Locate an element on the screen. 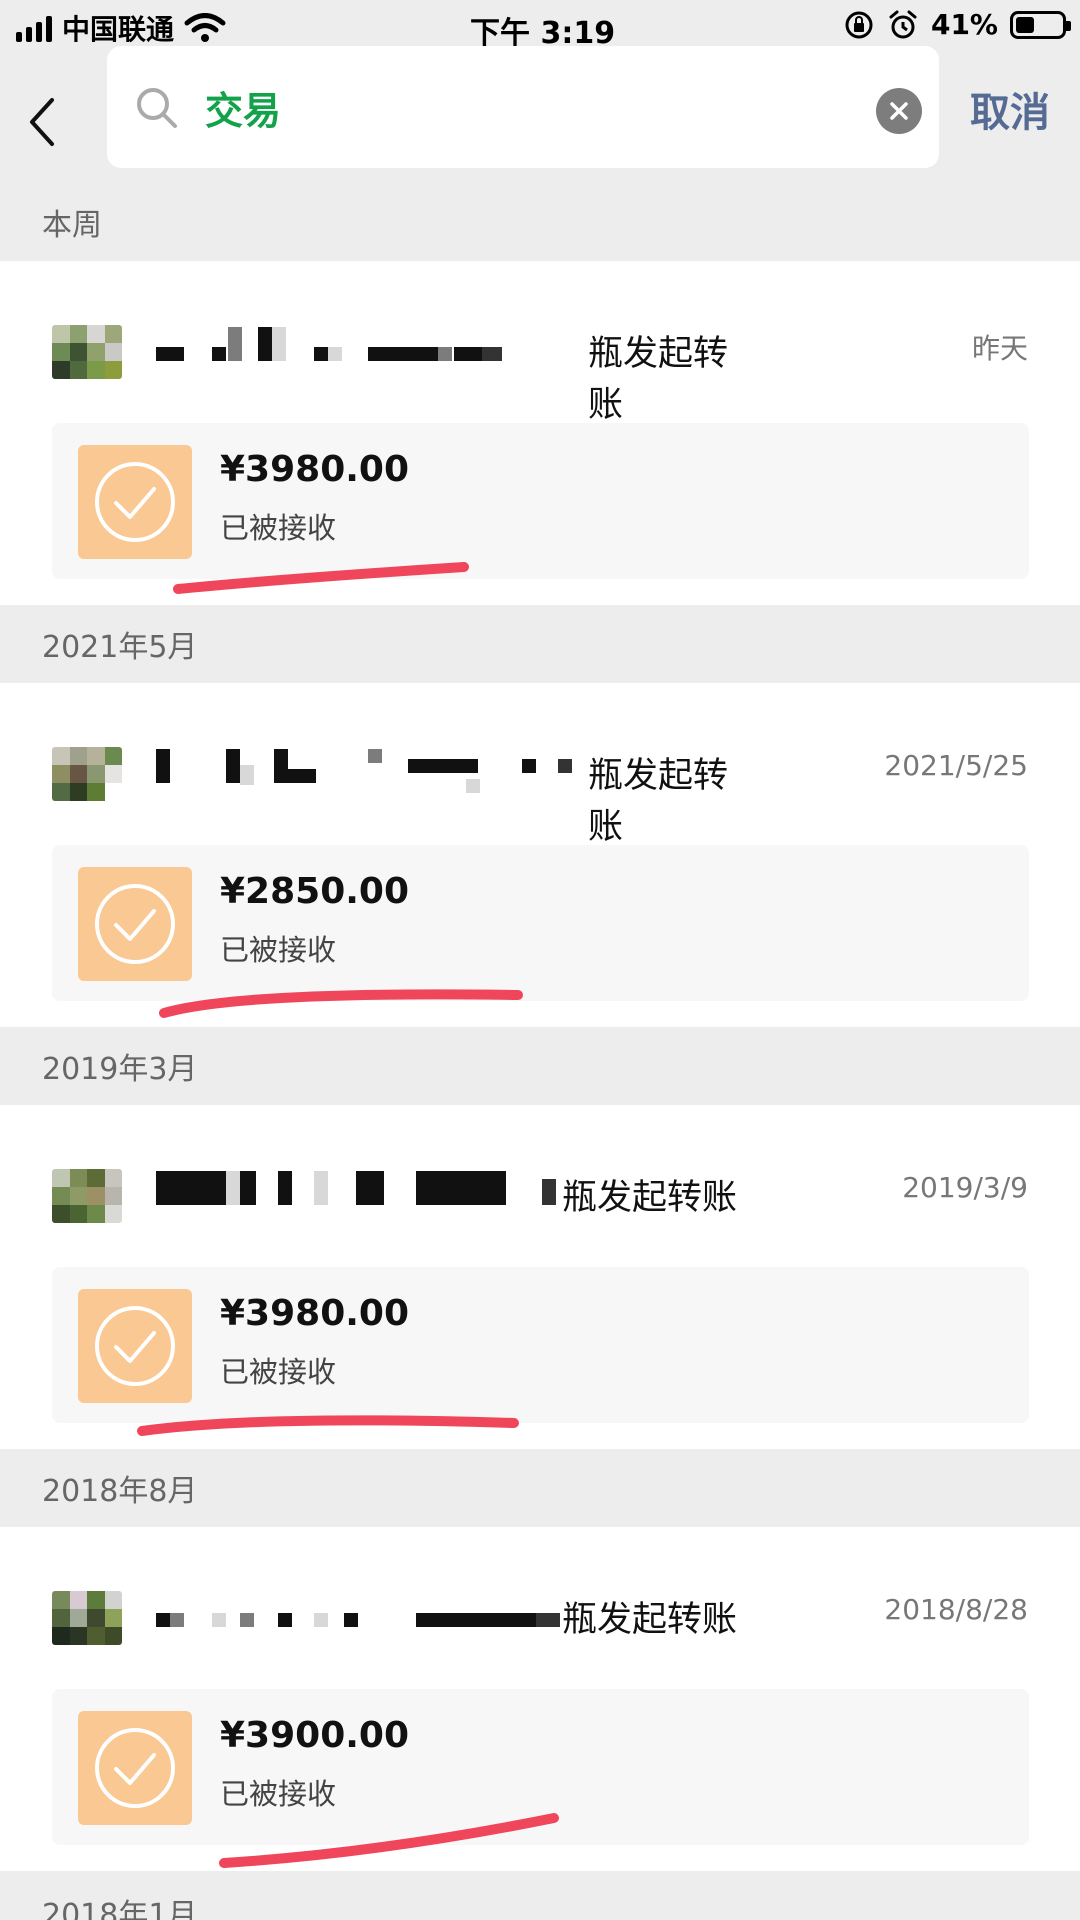 This screenshot has height=1920, width=1080. battery-level is located at coordinates (1025, 24).